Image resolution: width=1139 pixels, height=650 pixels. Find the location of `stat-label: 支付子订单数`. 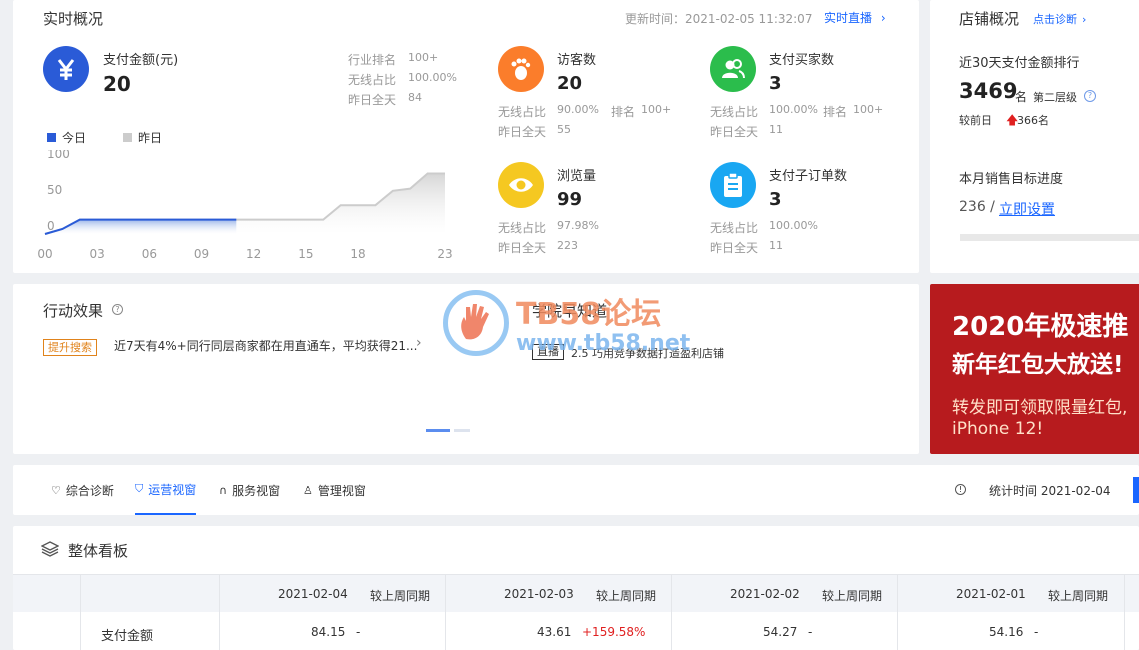

stat-label: 支付子订单数 is located at coordinates (808, 176).